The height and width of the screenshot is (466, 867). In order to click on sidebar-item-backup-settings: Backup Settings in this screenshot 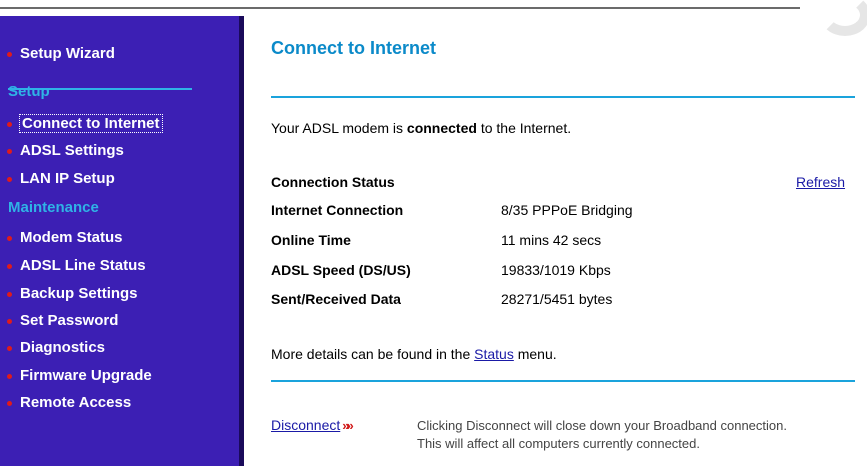, I will do `click(72, 294)`.